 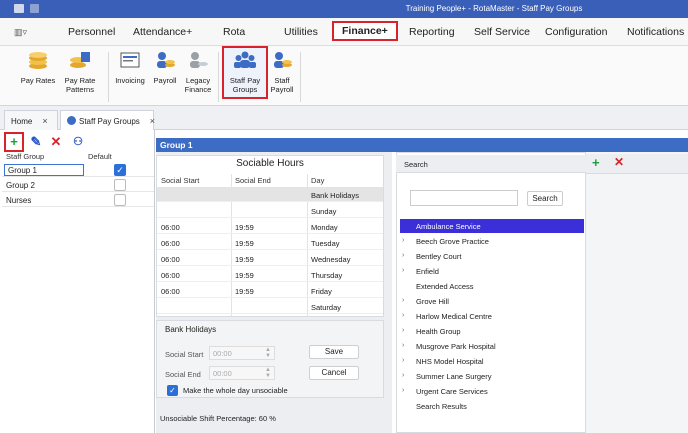 What do you see at coordinates (36, 142) in the screenshot?
I see `edit-icon: ✎` at bounding box center [36, 142].